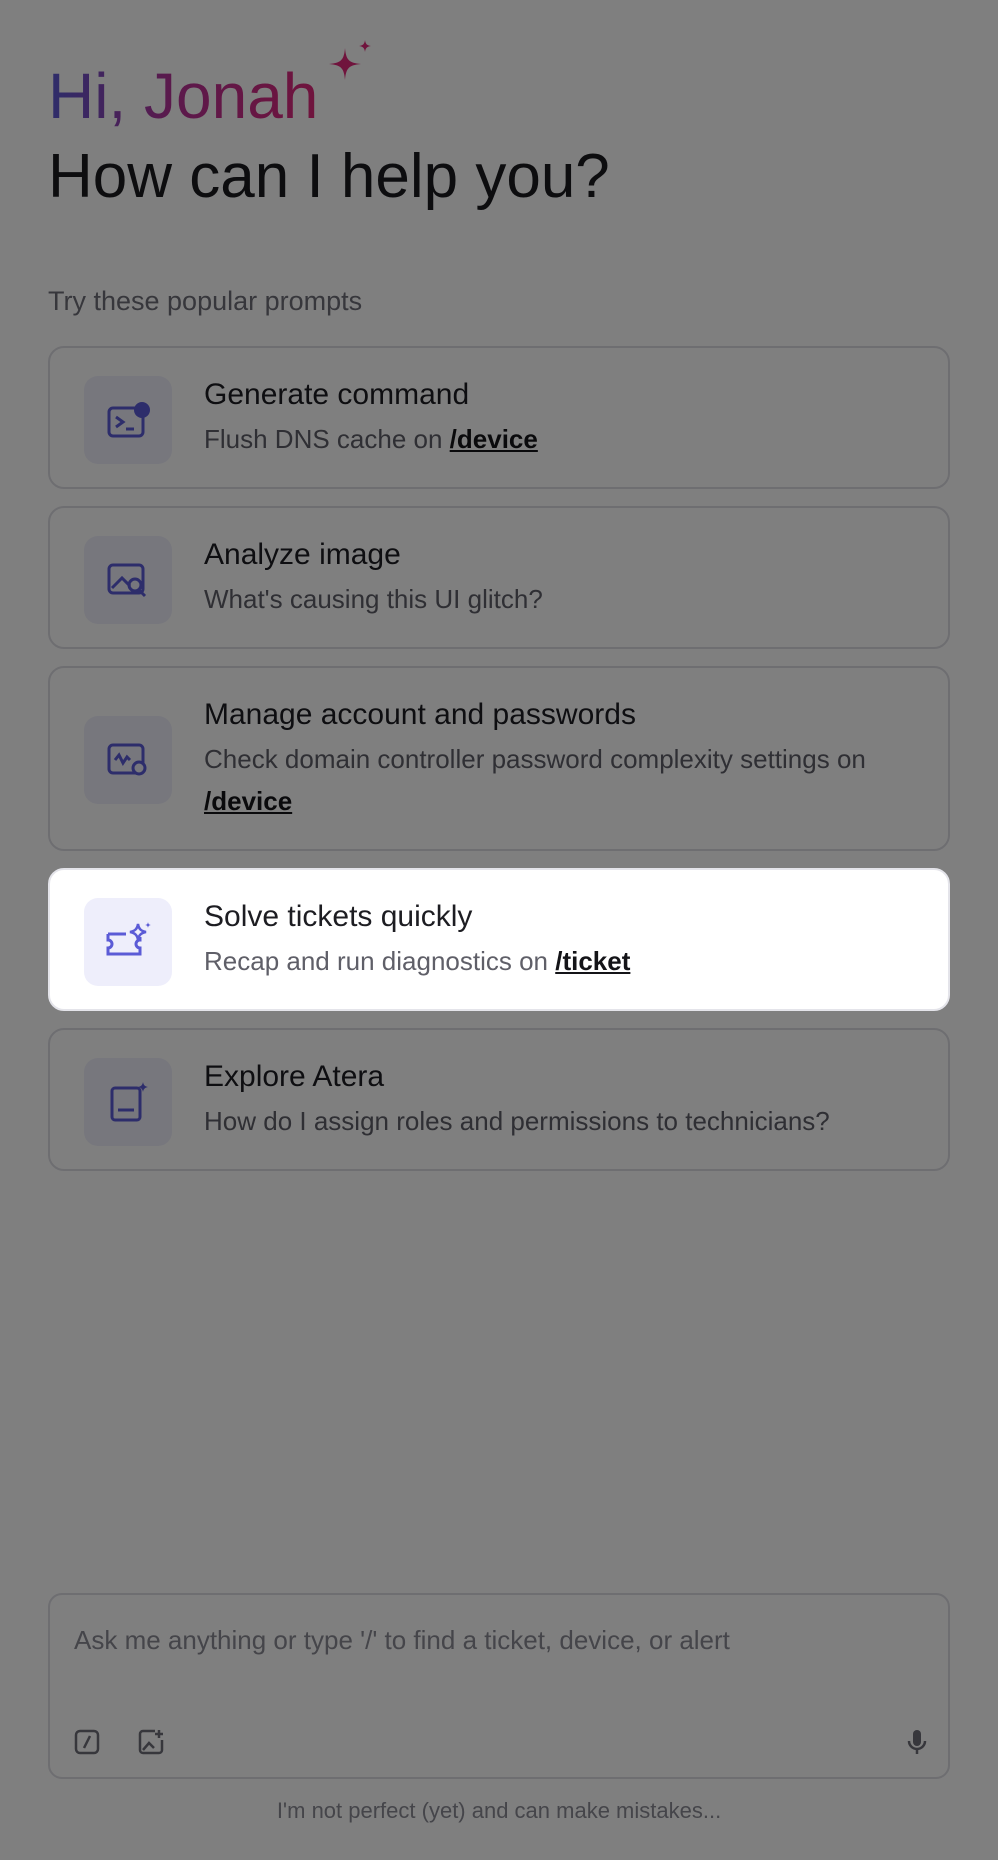 Image resolution: width=998 pixels, height=1860 pixels. I want to click on prompt-title: Explore Atera, so click(294, 1076).